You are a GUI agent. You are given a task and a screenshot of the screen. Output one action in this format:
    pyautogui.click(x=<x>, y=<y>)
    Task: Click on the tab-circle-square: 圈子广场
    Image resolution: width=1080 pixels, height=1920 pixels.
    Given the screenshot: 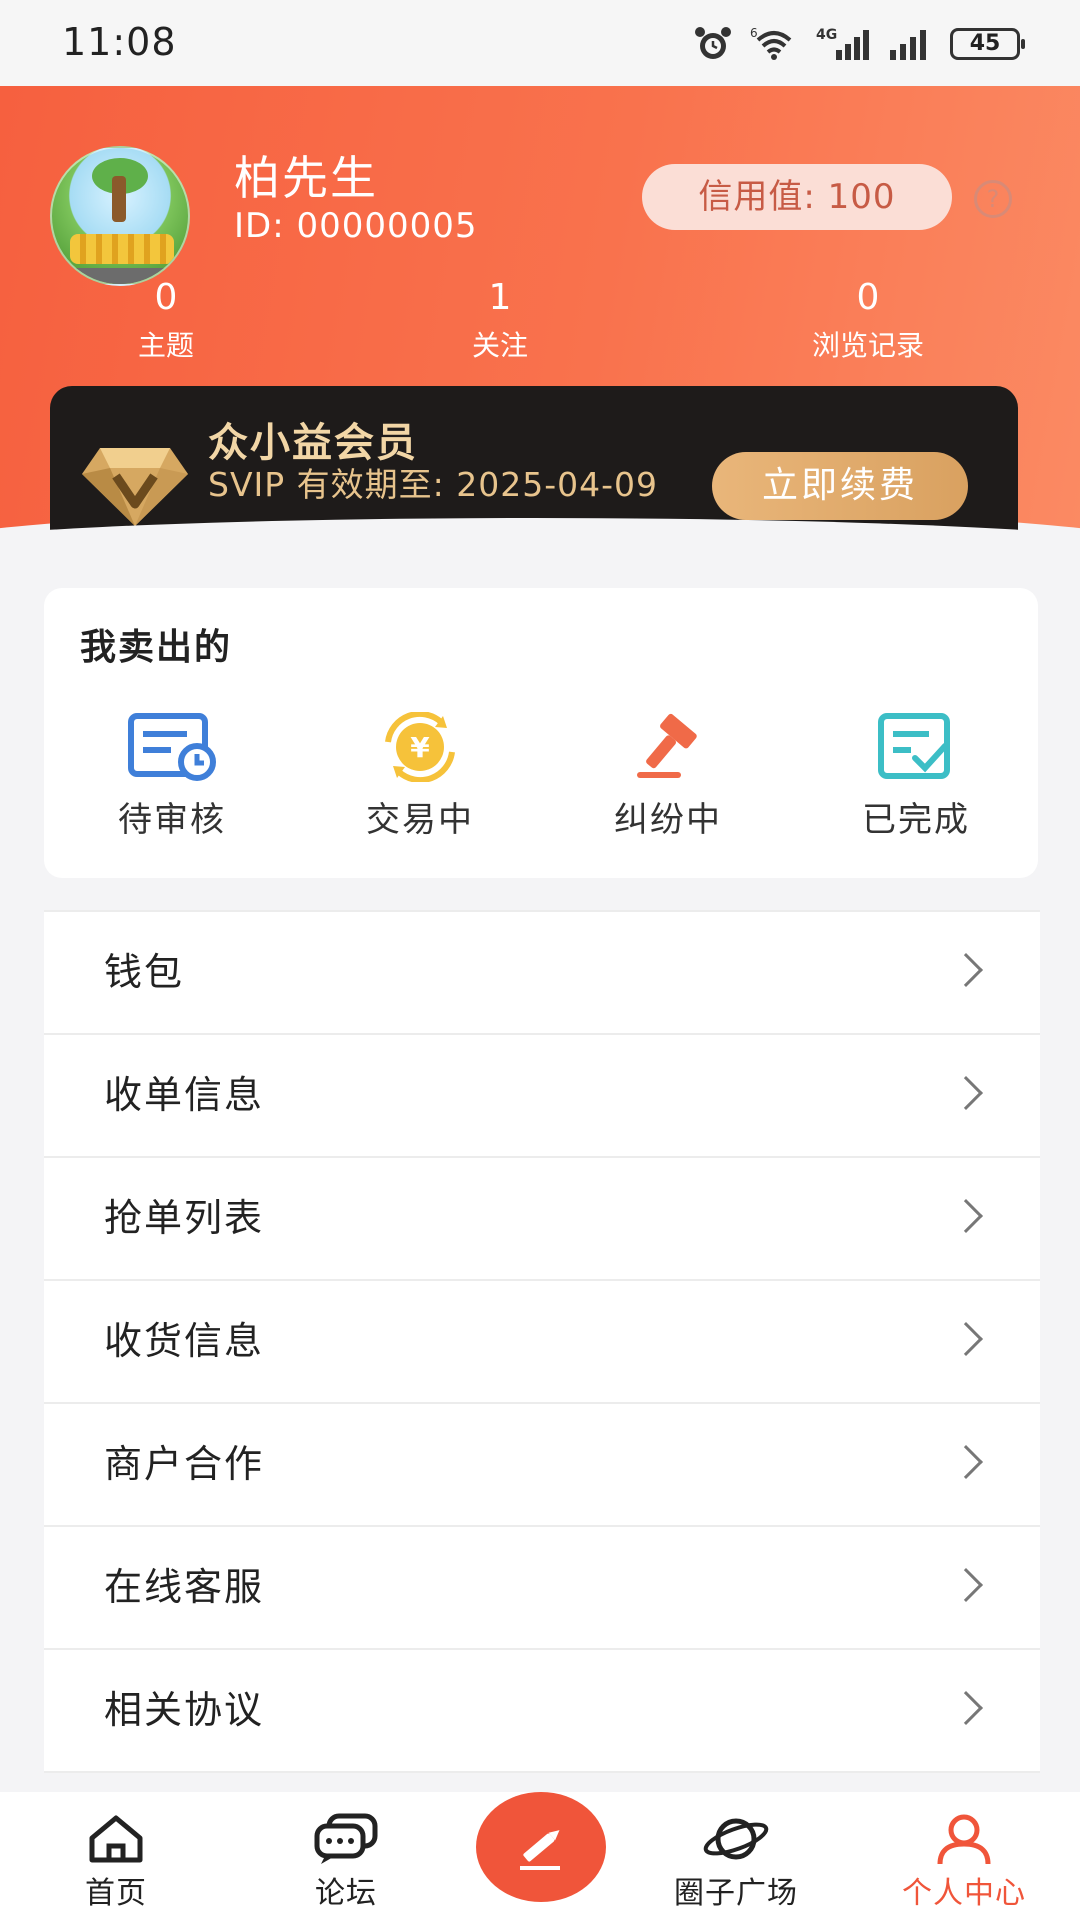 What is the action you would take?
    pyautogui.click(x=736, y=1862)
    